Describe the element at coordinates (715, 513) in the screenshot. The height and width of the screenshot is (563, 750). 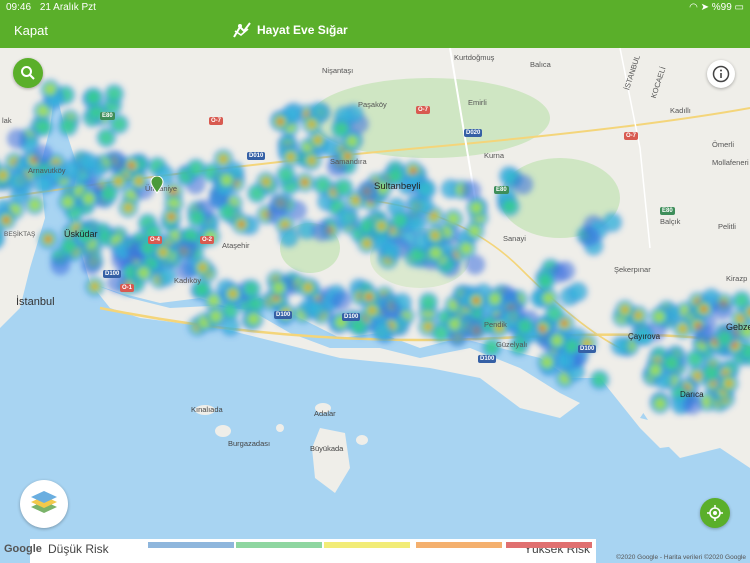
I see `locate-me-button` at that location.